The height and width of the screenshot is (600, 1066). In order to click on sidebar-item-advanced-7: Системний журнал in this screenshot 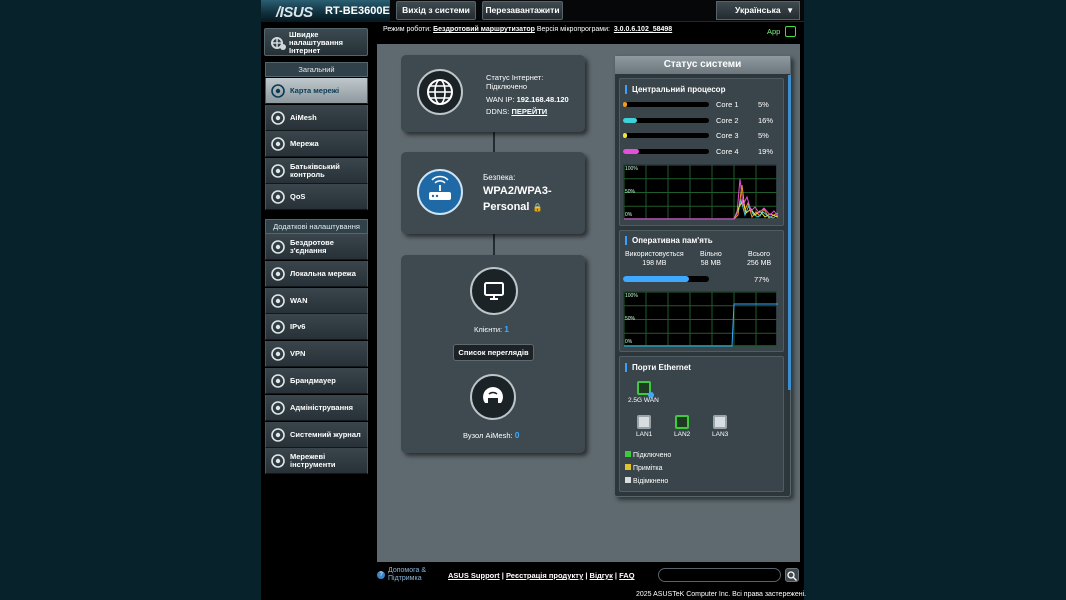, I will do `click(316, 434)`.